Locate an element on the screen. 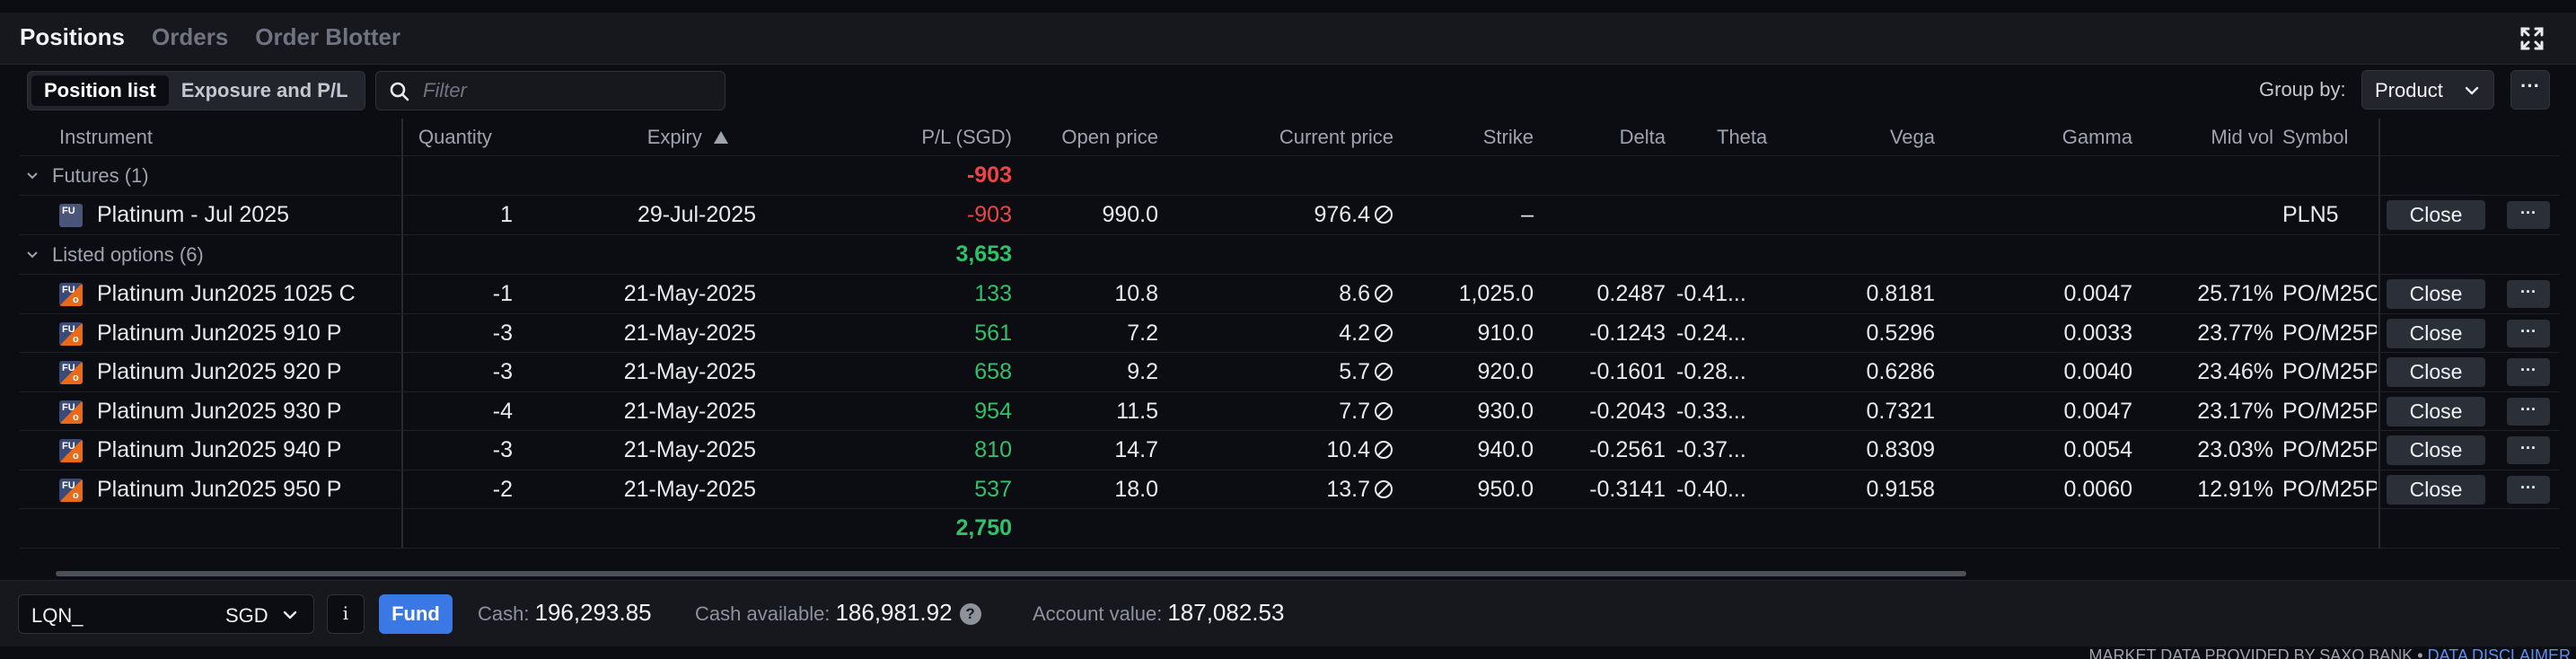 The height and width of the screenshot is (659, 2576). filter-input is located at coordinates (566, 90).